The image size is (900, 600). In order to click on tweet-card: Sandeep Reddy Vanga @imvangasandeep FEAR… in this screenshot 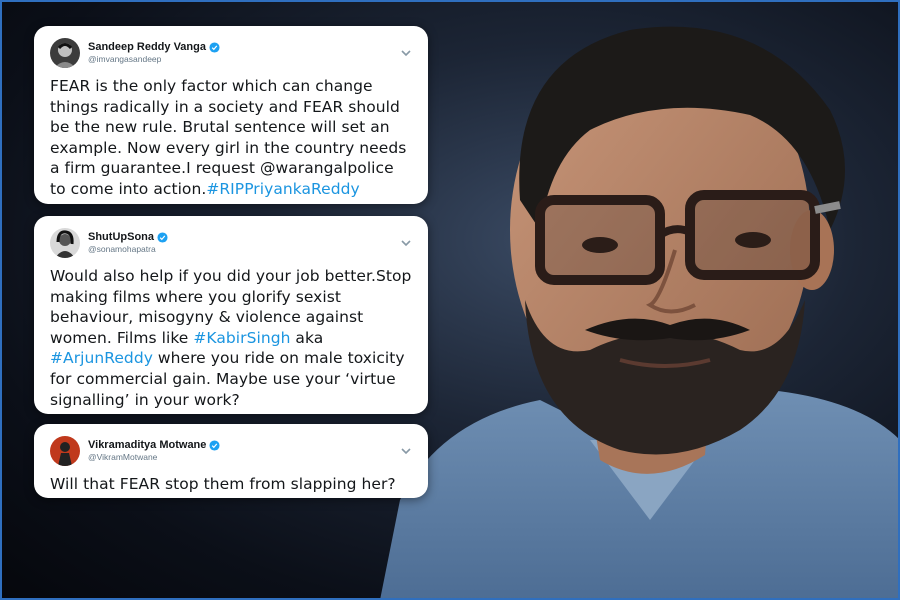, I will do `click(231, 115)`.